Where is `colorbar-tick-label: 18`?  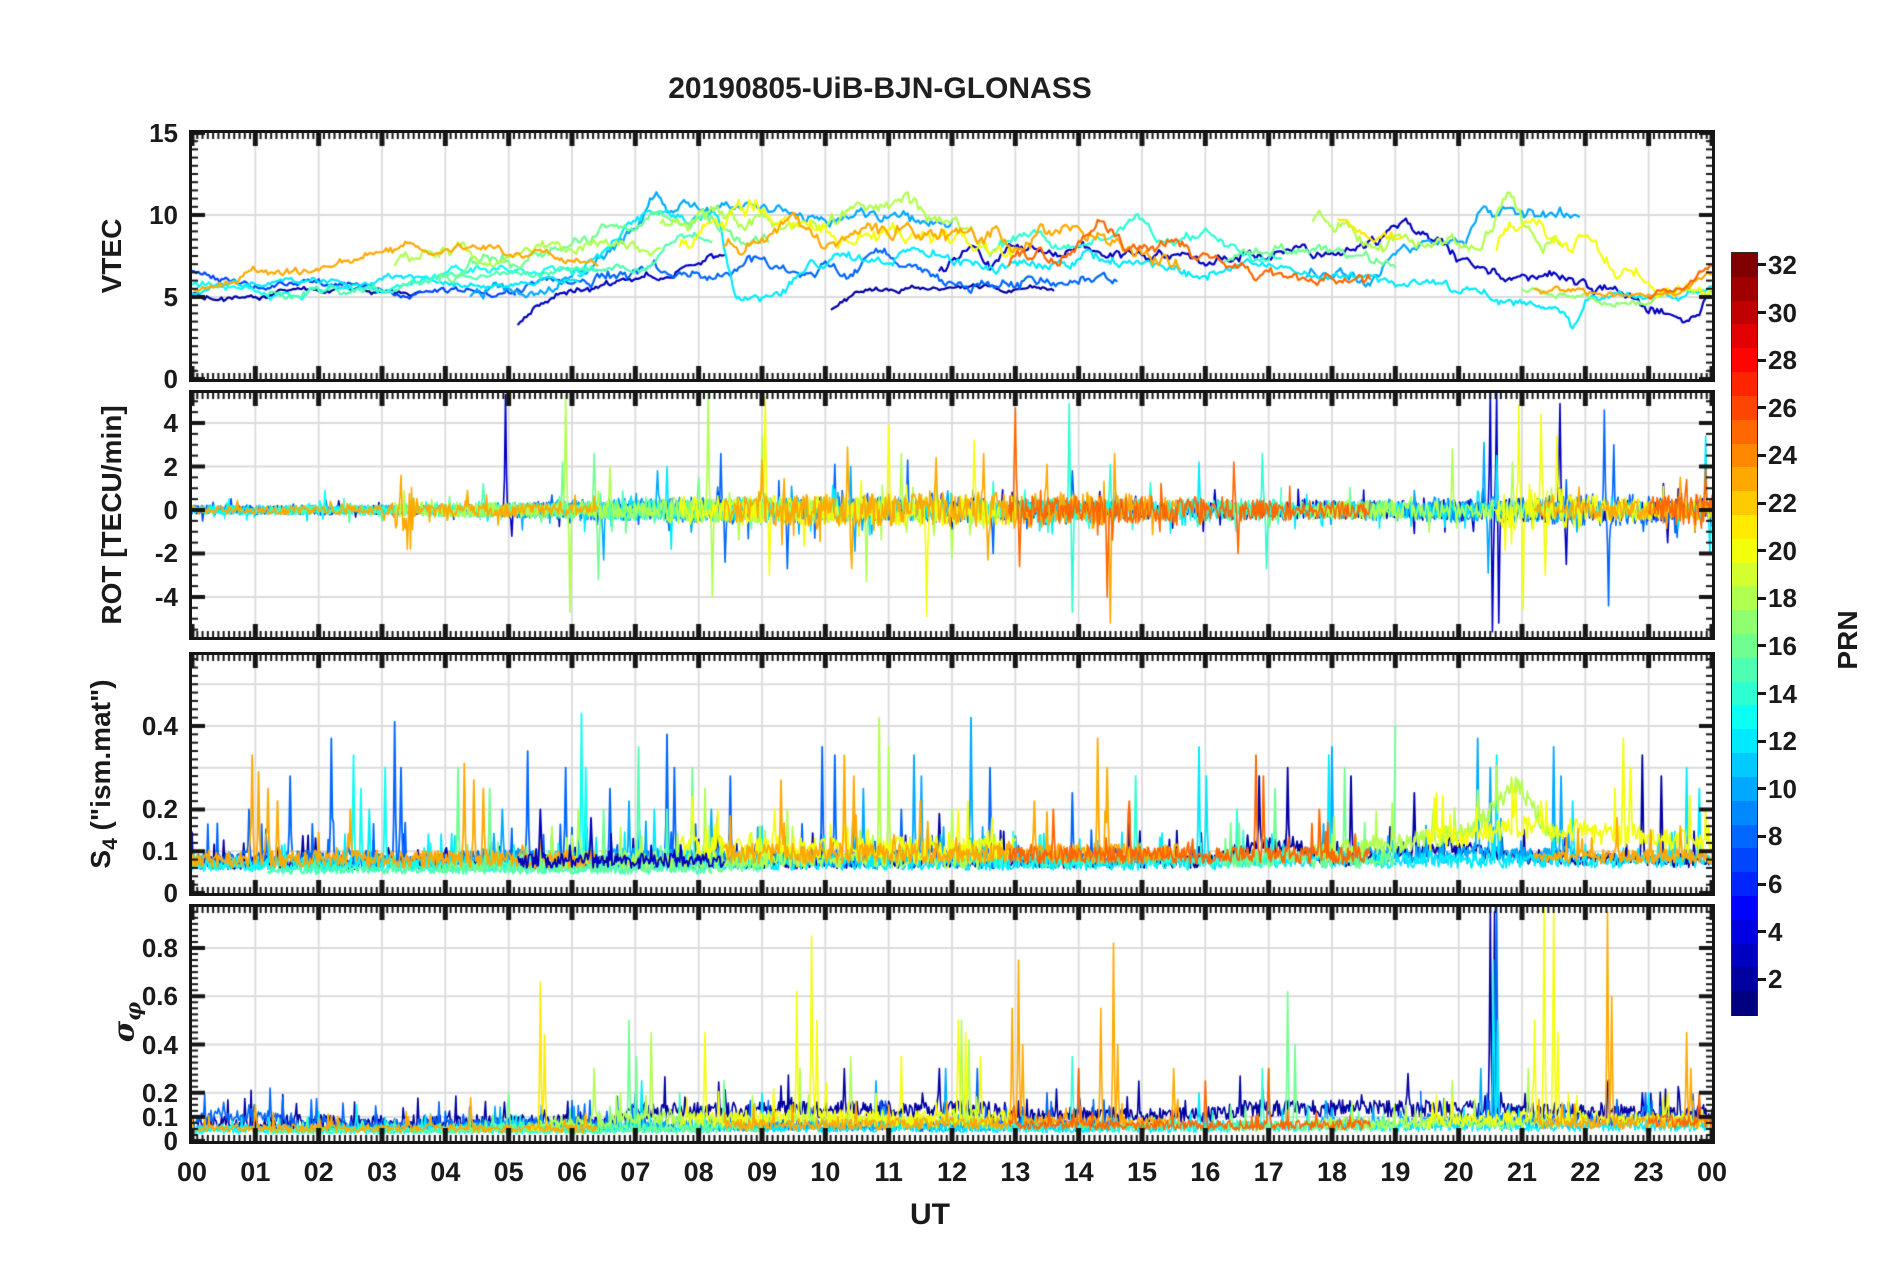 colorbar-tick-label: 18 is located at coordinates (1782, 598).